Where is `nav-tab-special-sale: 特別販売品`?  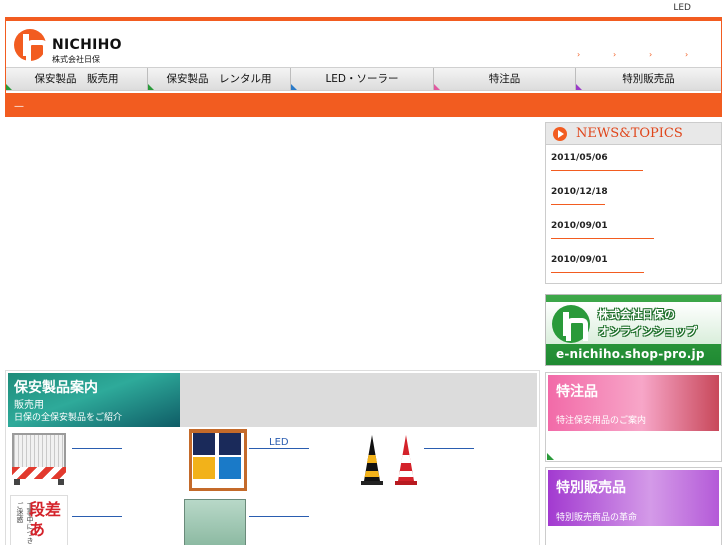
nav-tab-special-sale: 特別販売品 is located at coordinates (648, 79).